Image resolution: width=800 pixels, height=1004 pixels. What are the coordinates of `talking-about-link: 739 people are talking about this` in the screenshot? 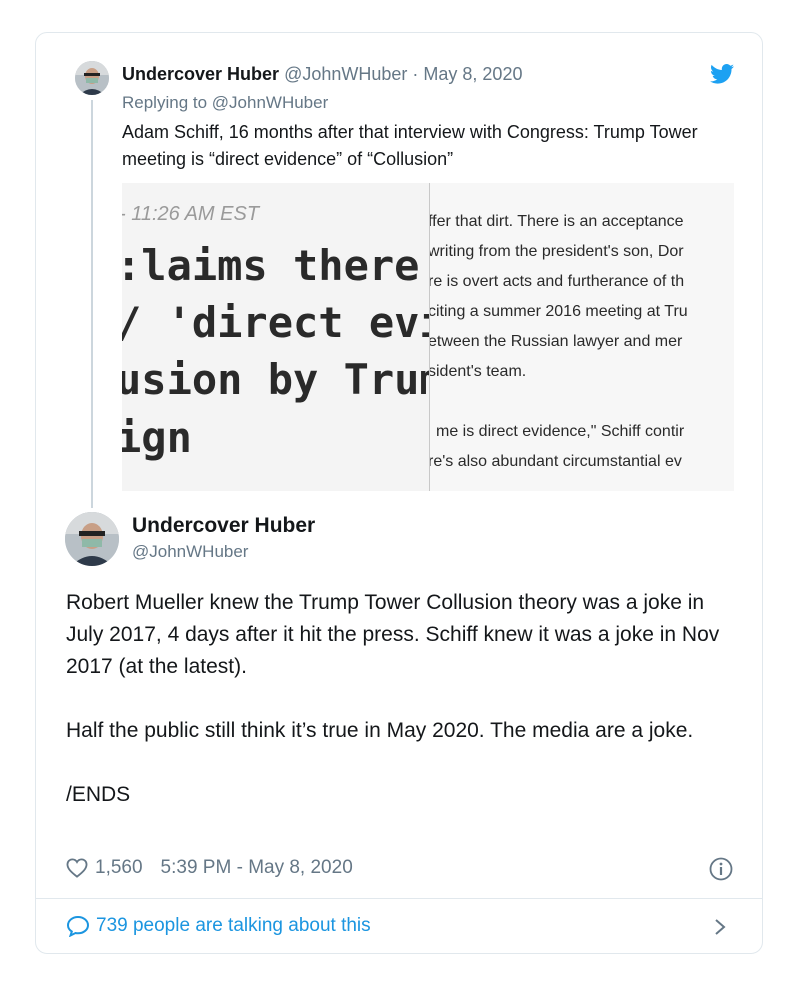 It's located at (218, 926).